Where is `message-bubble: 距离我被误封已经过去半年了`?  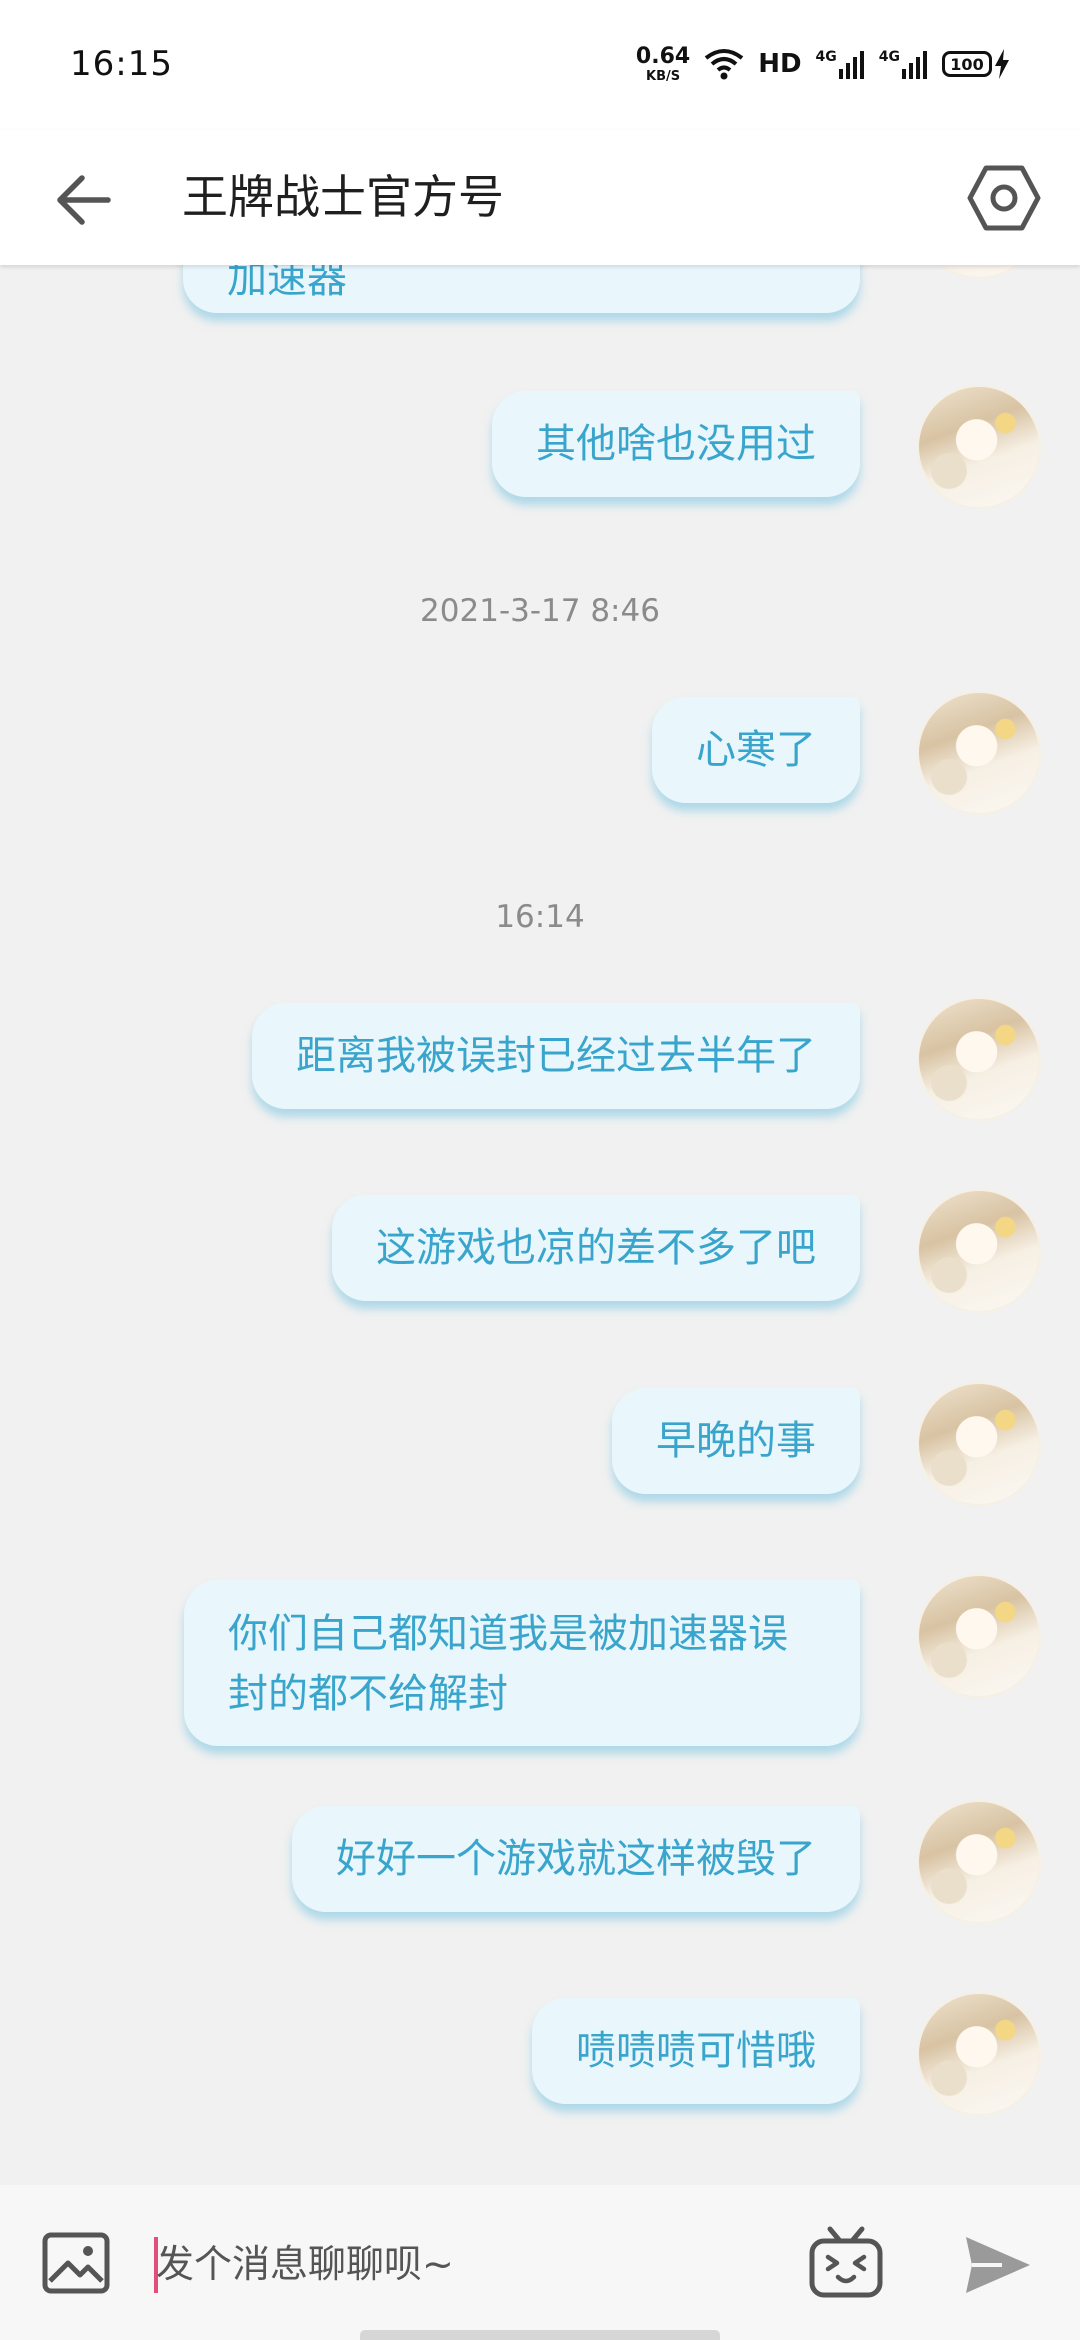 message-bubble: 距离我被误封已经过去半年了 is located at coordinates (556, 1056).